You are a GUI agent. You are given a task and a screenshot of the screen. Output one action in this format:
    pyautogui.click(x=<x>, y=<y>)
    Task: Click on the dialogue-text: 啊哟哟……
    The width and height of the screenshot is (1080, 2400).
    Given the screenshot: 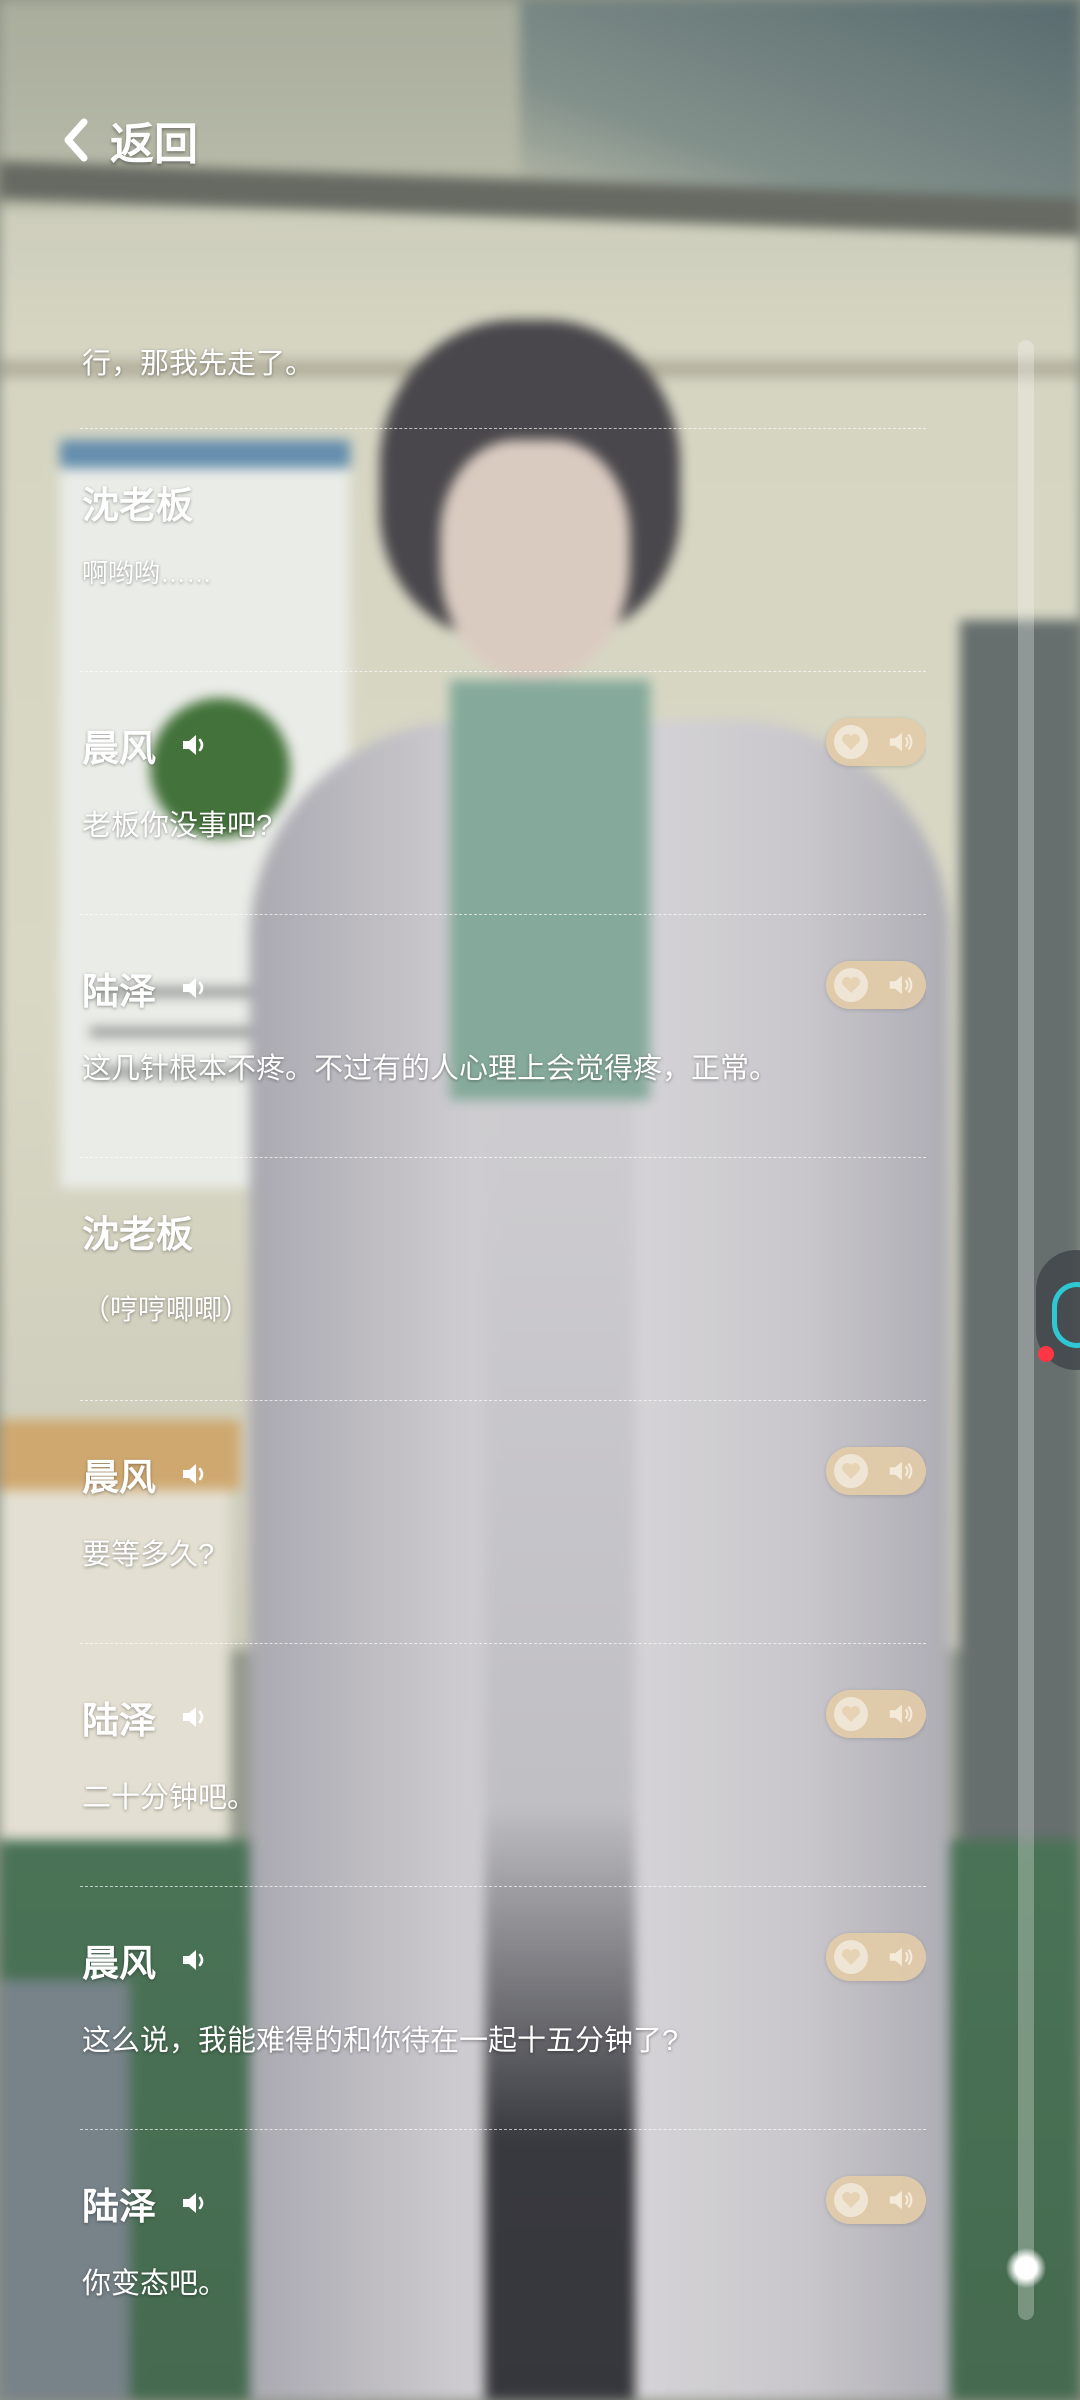 What is the action you would take?
    pyautogui.click(x=147, y=573)
    